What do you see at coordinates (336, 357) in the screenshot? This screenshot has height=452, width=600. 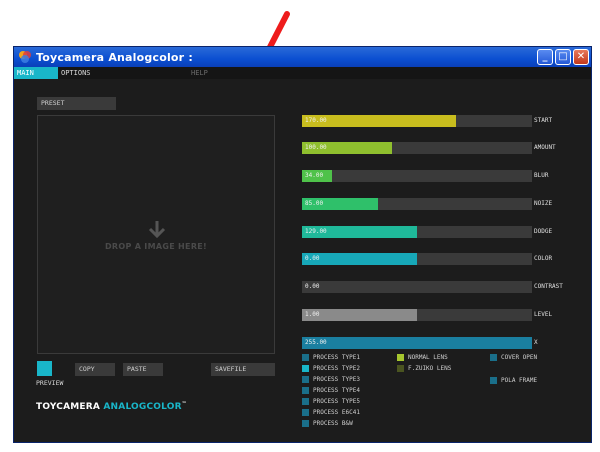 I see `option-label: PROCESS TYPE1` at bounding box center [336, 357].